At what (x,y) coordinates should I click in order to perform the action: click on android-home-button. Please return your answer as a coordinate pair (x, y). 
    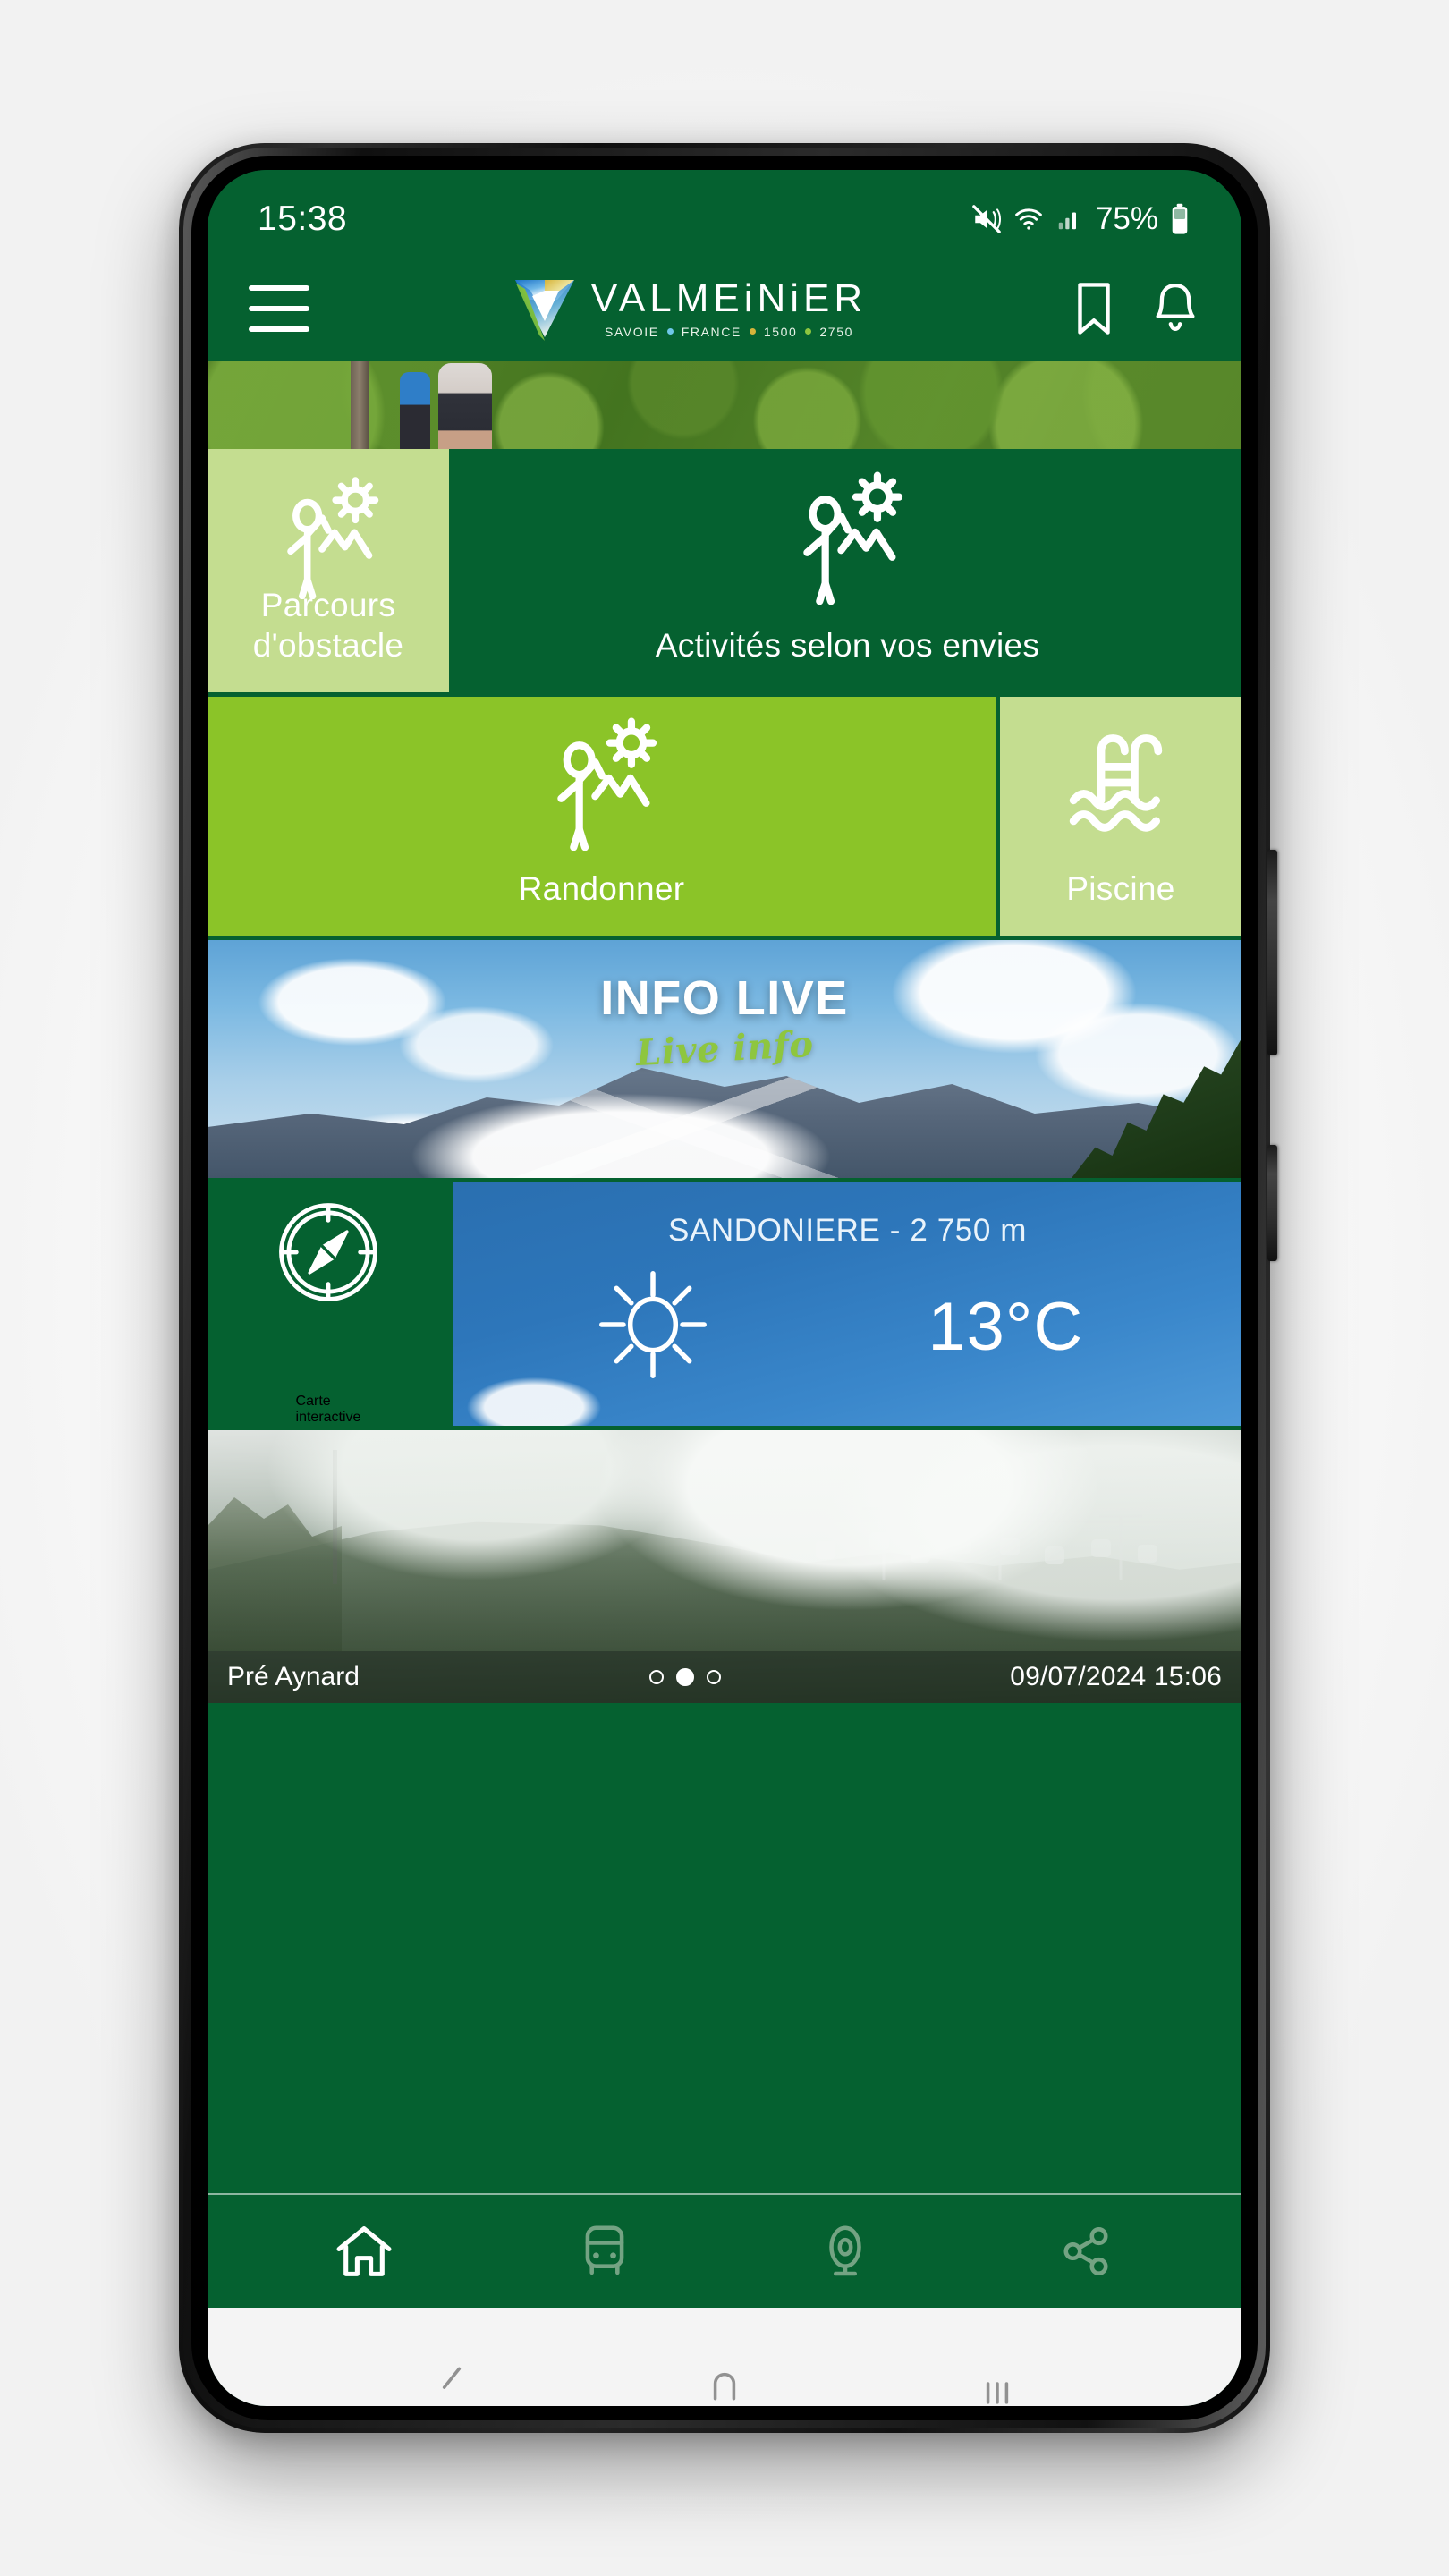
    Looking at the image, I should click on (724, 2381).